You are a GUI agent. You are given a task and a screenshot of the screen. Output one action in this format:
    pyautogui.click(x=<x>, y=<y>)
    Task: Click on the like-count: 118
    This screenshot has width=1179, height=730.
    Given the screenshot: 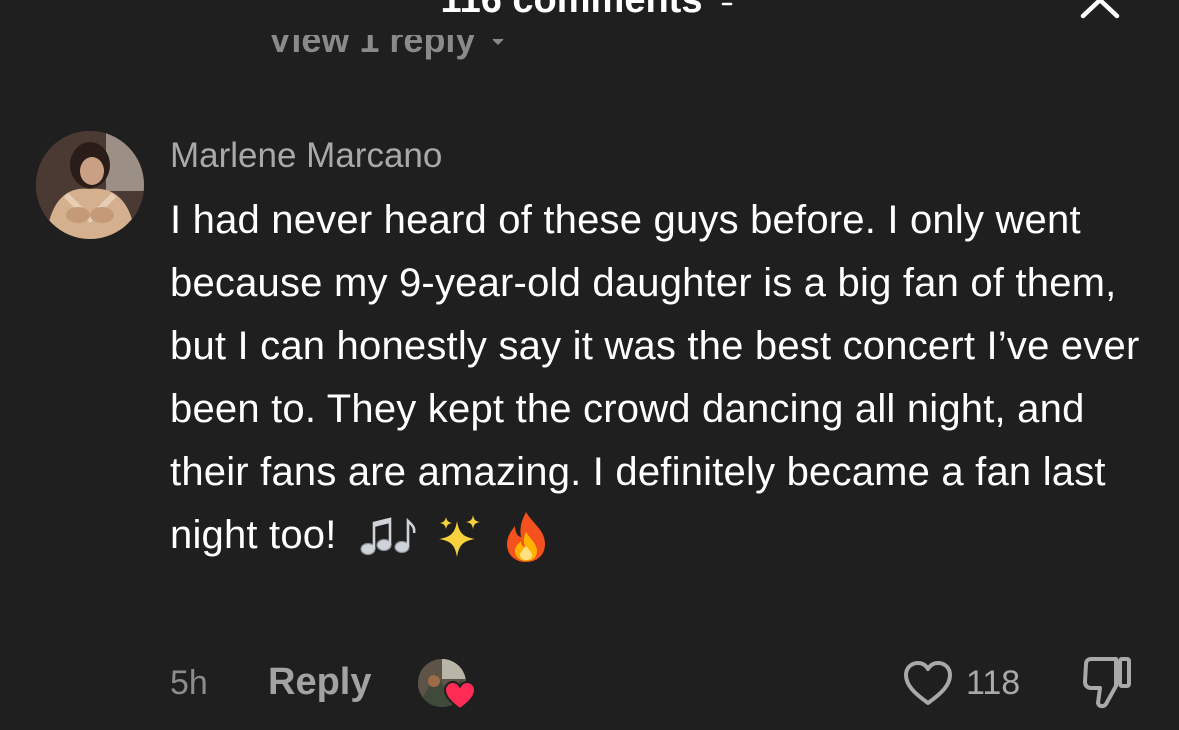 What is the action you would take?
    pyautogui.click(x=993, y=683)
    